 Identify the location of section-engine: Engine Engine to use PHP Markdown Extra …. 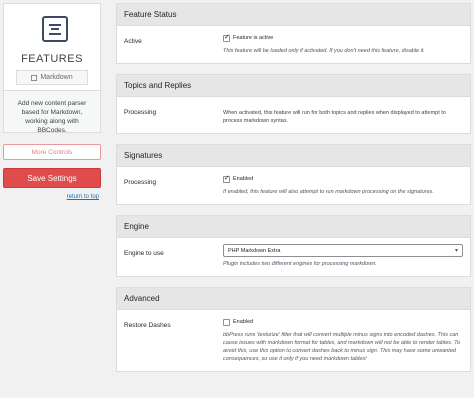
(293, 246).